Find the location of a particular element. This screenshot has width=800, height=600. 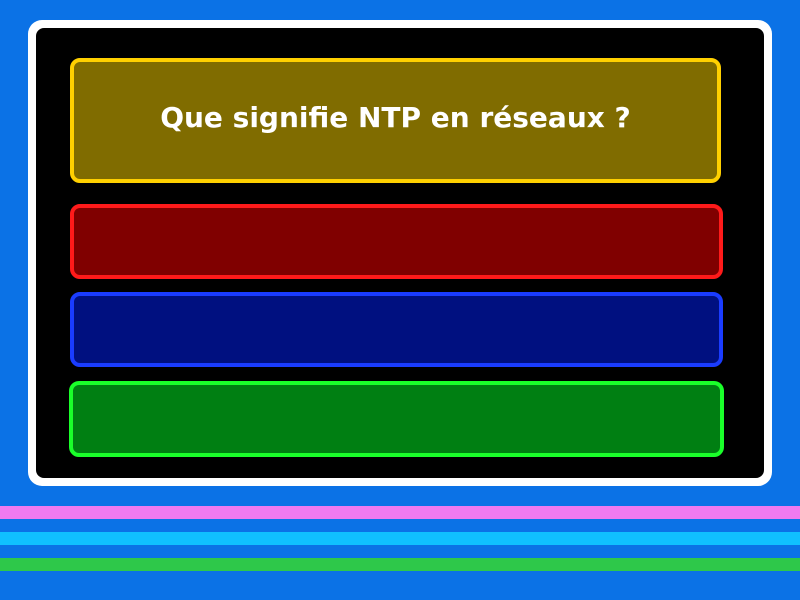

question-text: Que signifie NTP en réseaux ? is located at coordinates (395, 117).